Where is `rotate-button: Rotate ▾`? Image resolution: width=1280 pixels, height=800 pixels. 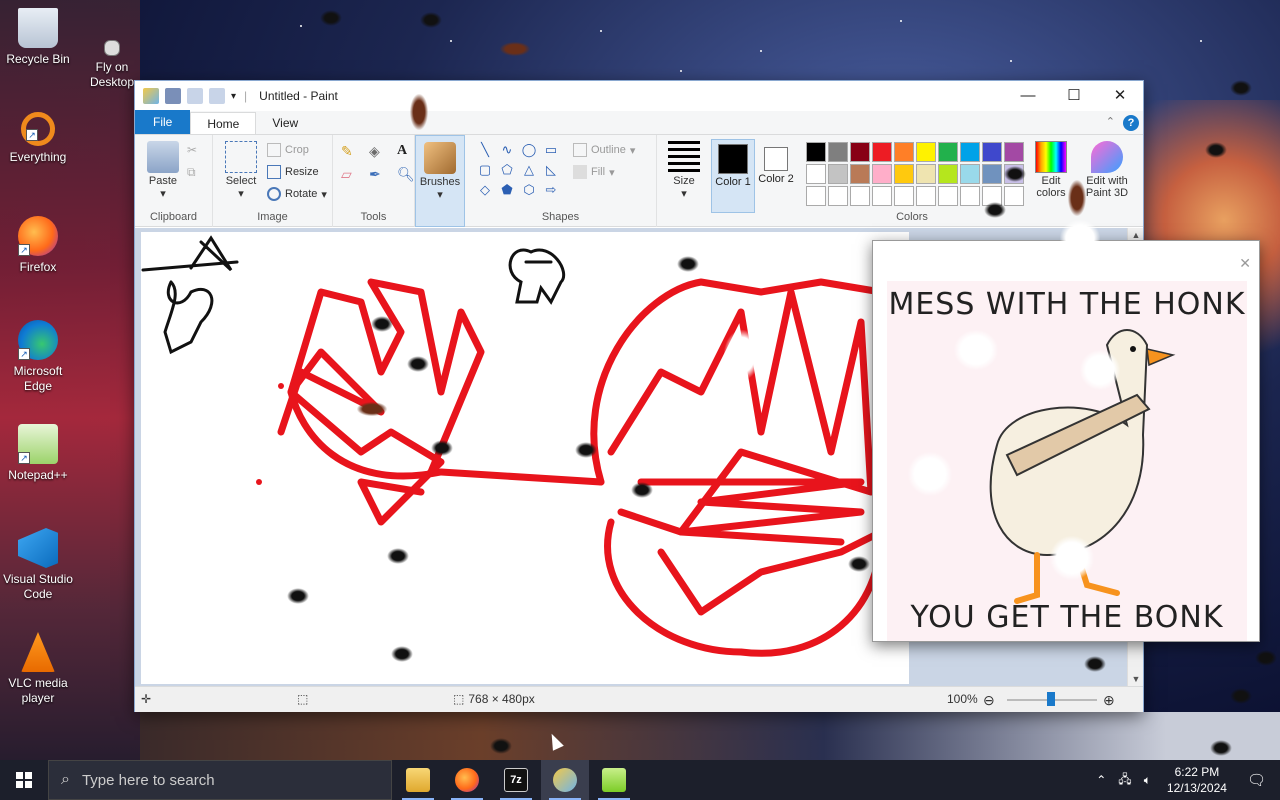
rotate-button: Rotate ▾ is located at coordinates (297, 194).